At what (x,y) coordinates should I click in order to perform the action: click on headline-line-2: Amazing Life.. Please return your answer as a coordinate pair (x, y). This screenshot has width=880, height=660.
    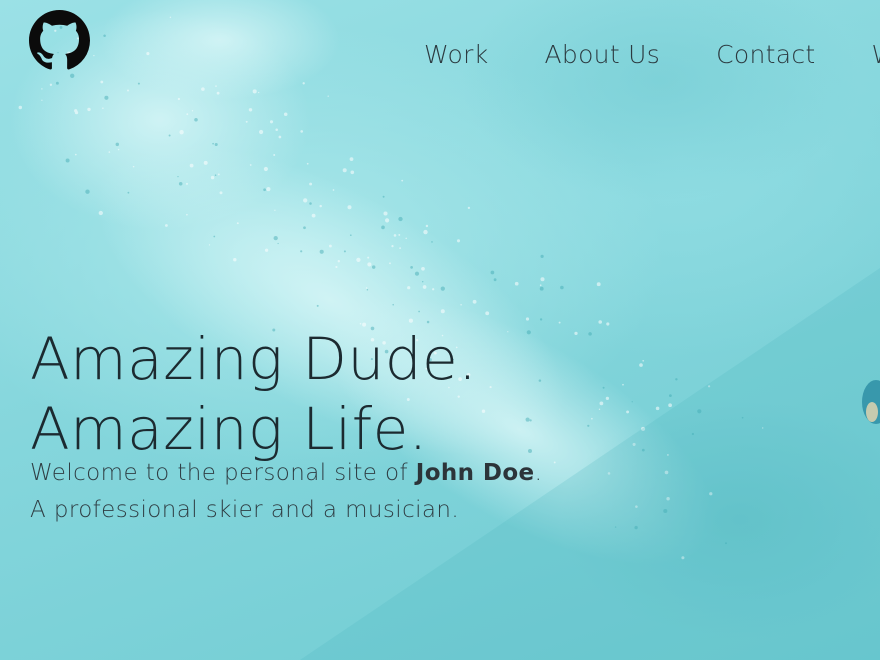
    Looking at the image, I should click on (229, 429).